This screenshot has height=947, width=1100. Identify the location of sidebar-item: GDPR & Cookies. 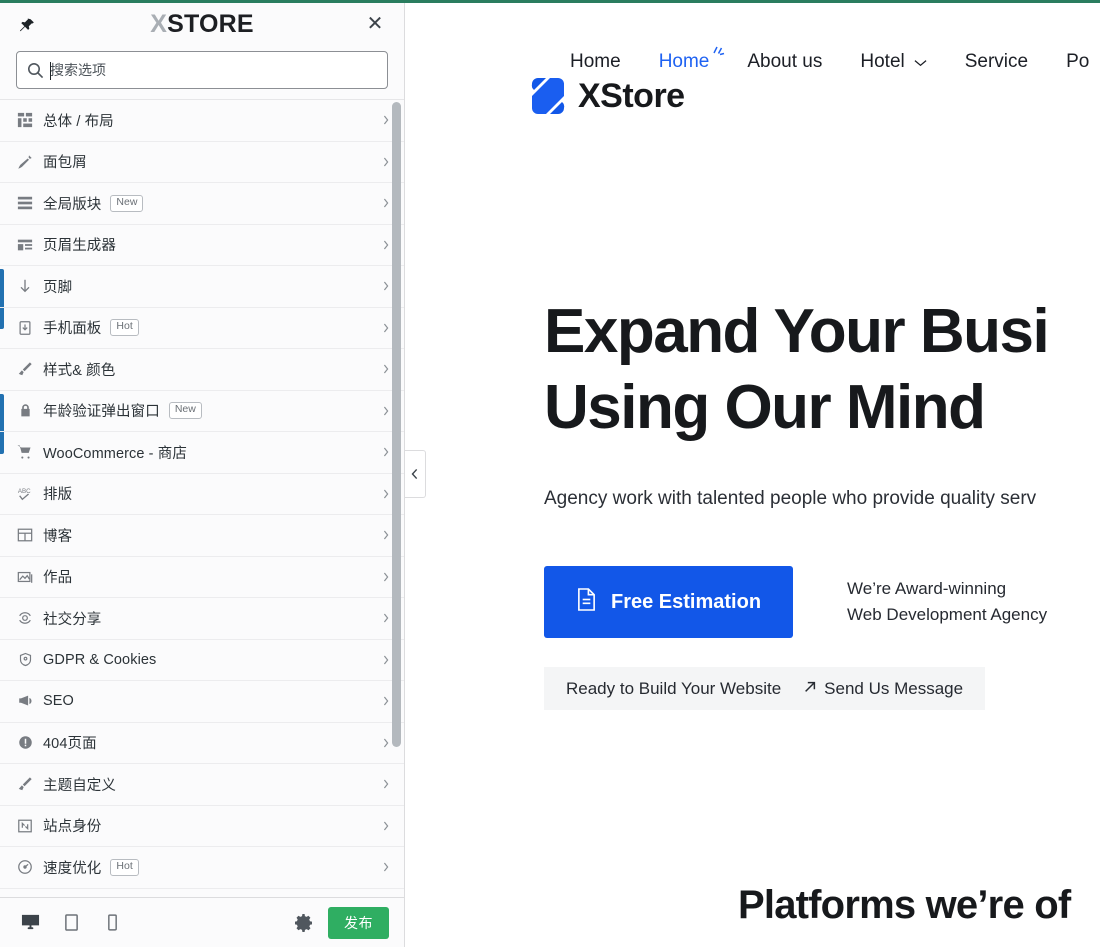
(202, 660).